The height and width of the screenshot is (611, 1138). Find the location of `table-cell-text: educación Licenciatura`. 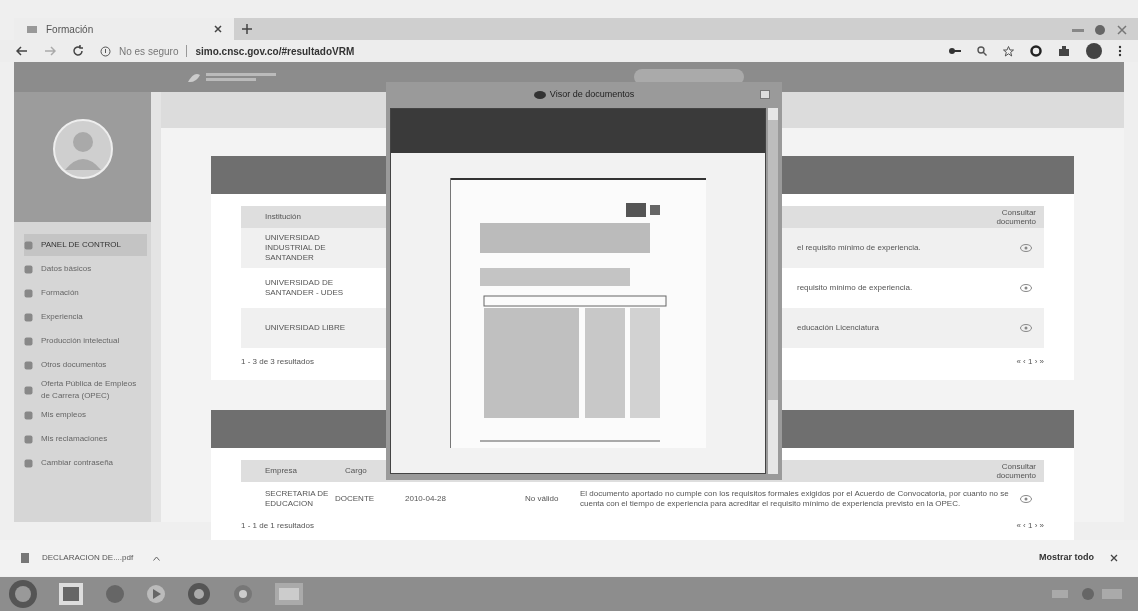

table-cell-text: educación Licenciatura is located at coordinates (838, 328).